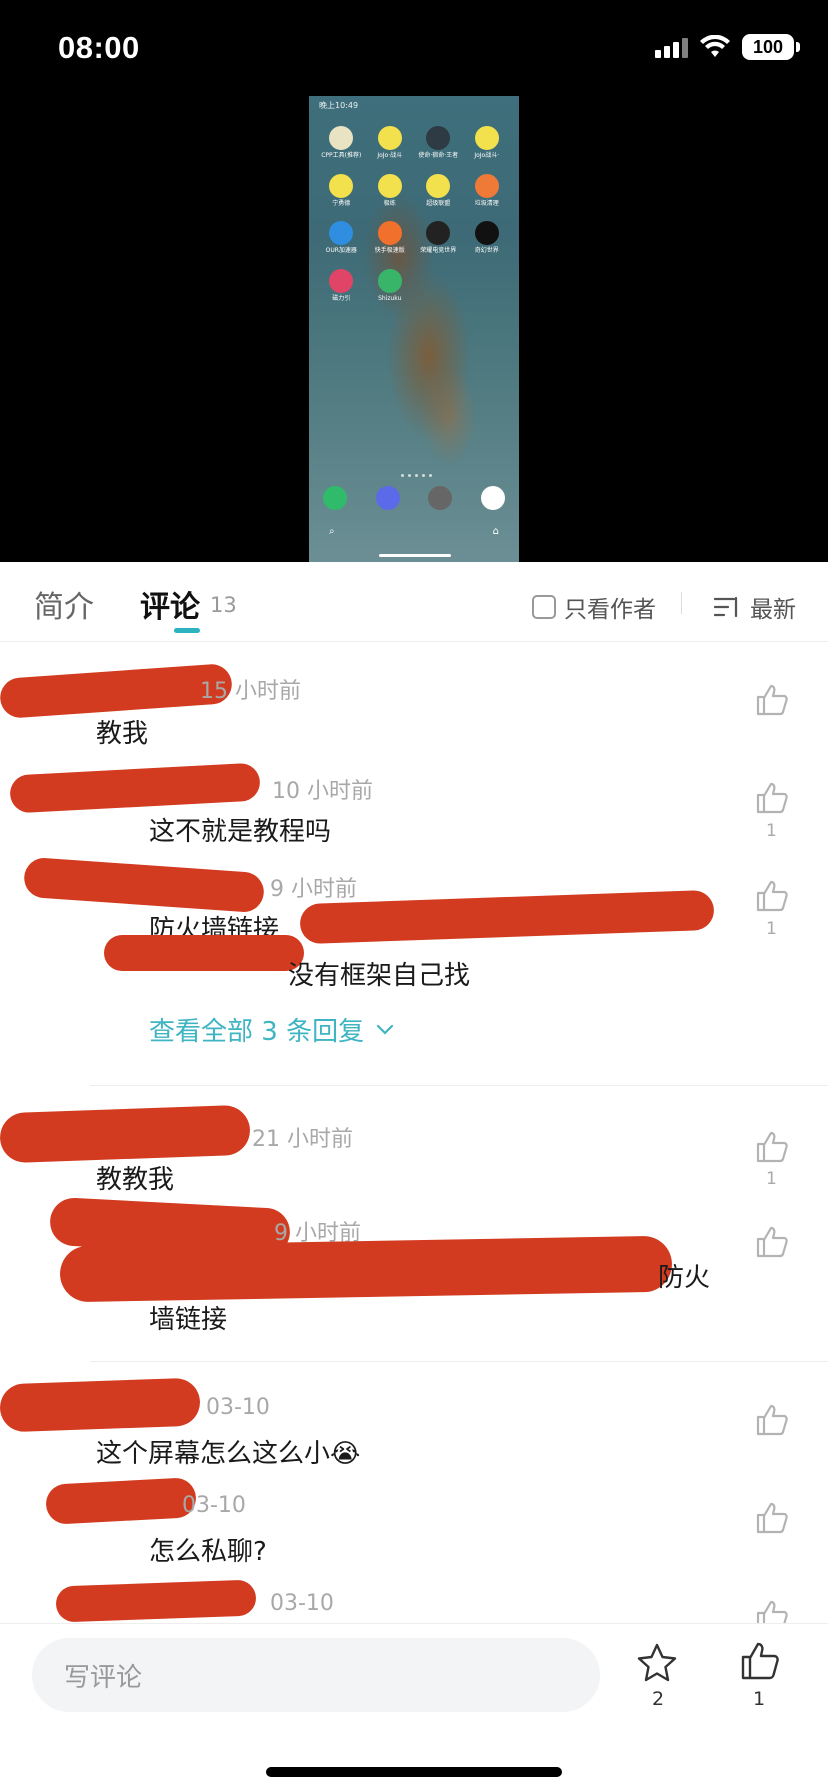 The height and width of the screenshot is (1792, 828). I want to click on app-label: 使命·宿命·王者, so click(438, 155).